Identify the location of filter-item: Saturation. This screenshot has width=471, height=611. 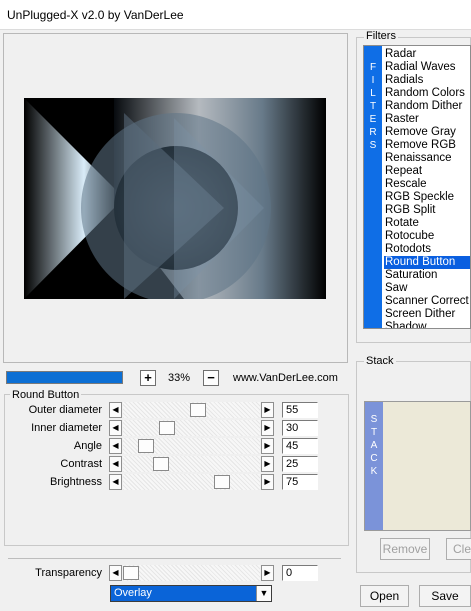
(427, 275).